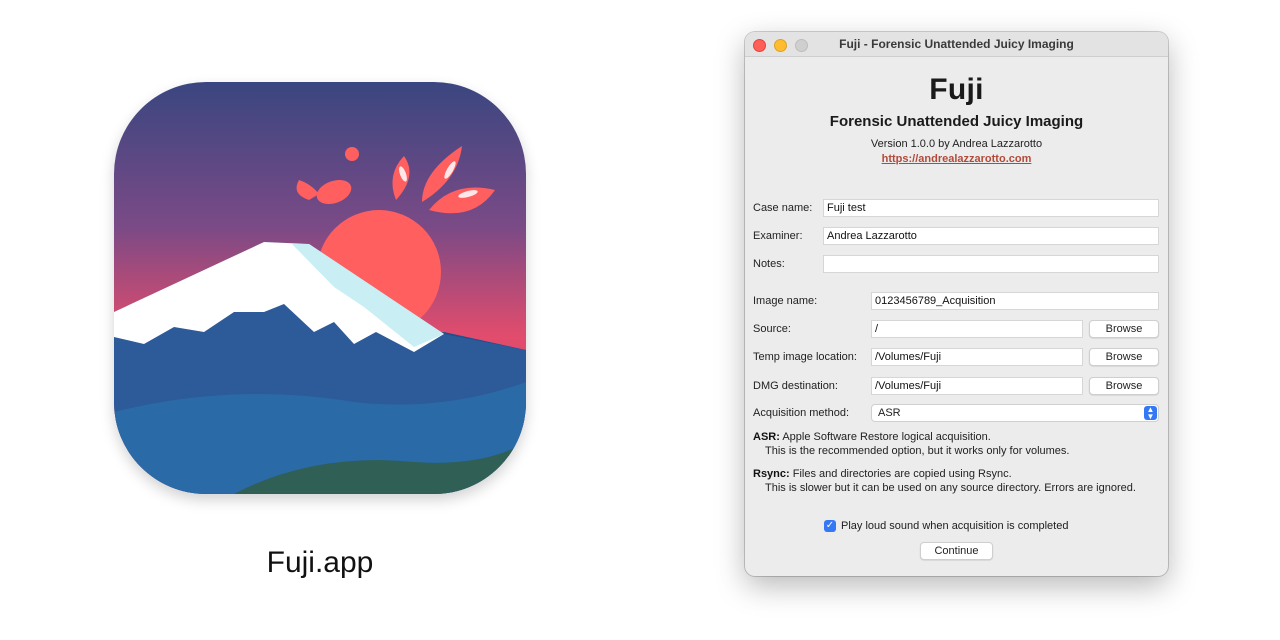  Describe the element at coordinates (1150, 413) in the screenshot. I see `up-down-chevron-icon: ▲ ▼` at that location.